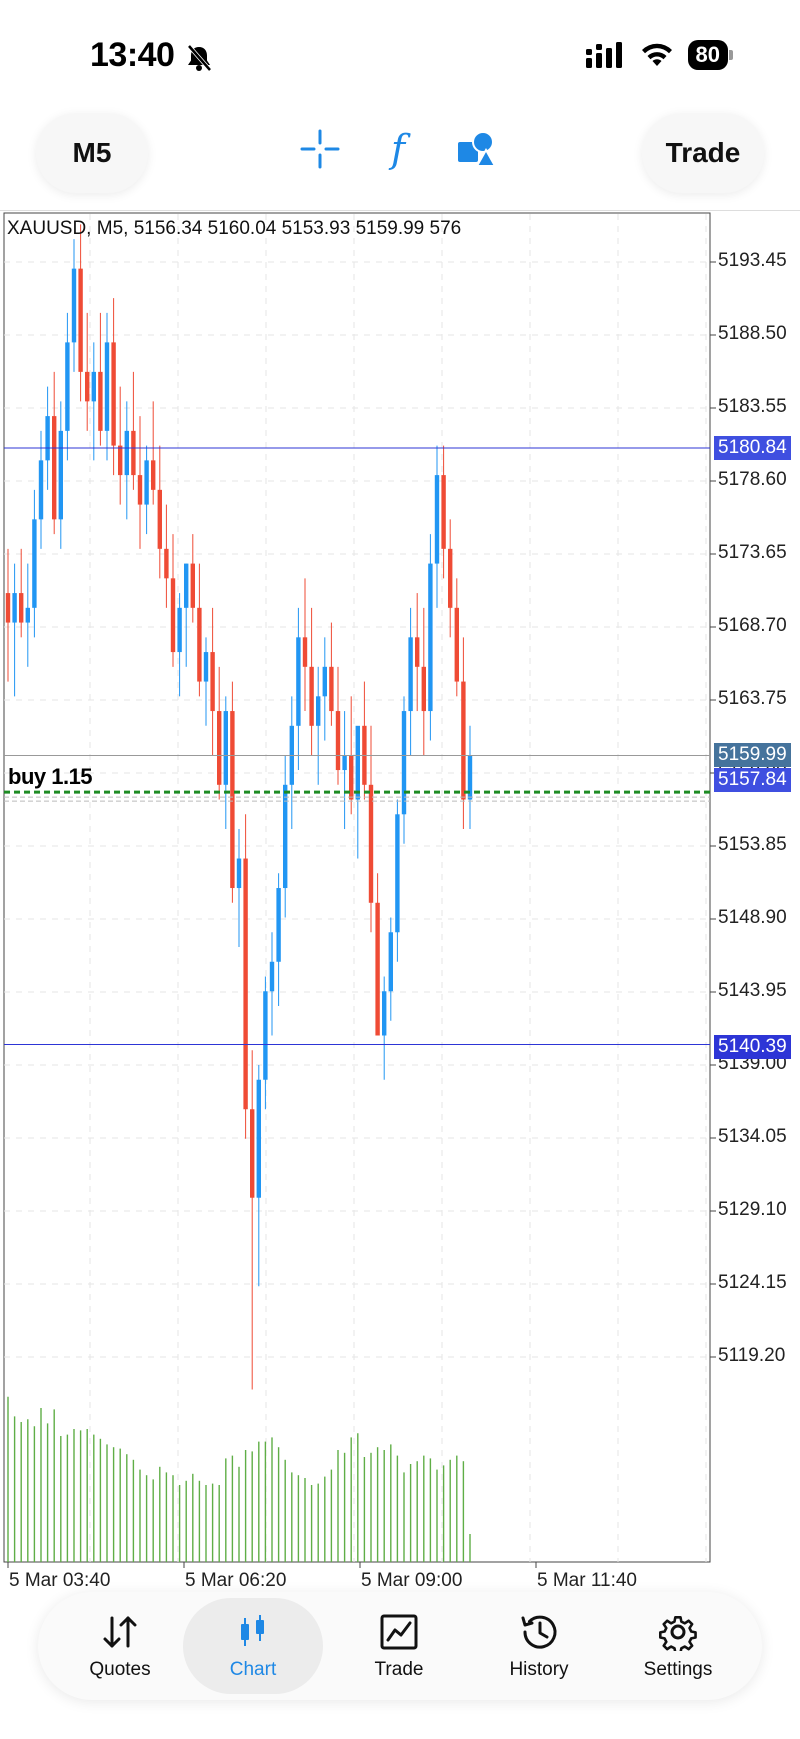 The image size is (800, 1739). Describe the element at coordinates (50, 776) in the screenshot. I see `position-label: buy 1.15` at that location.